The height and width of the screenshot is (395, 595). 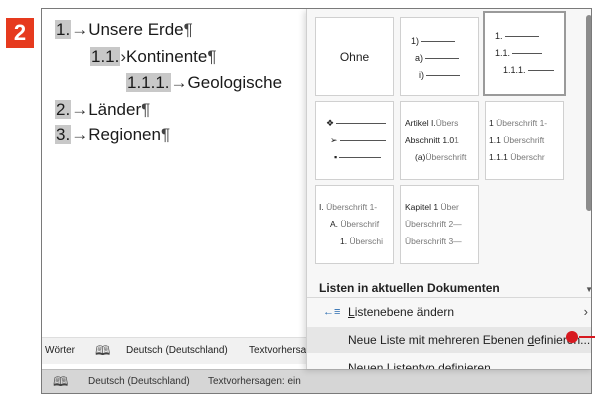 I want to click on tile-line: Überschrift 2—, so click(x=433, y=224).